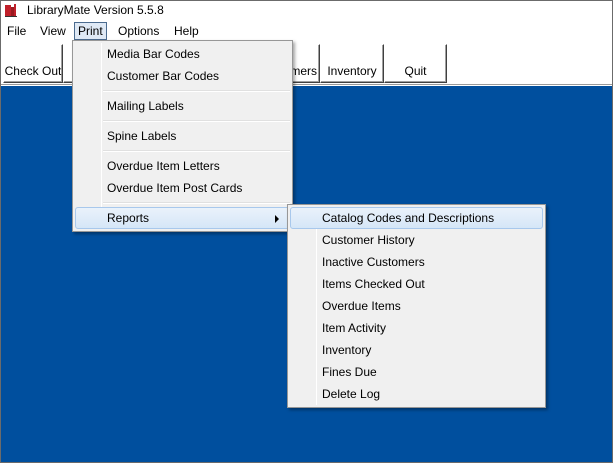 This screenshot has width=613, height=463. I want to click on menu-print: Print, so click(90, 31).